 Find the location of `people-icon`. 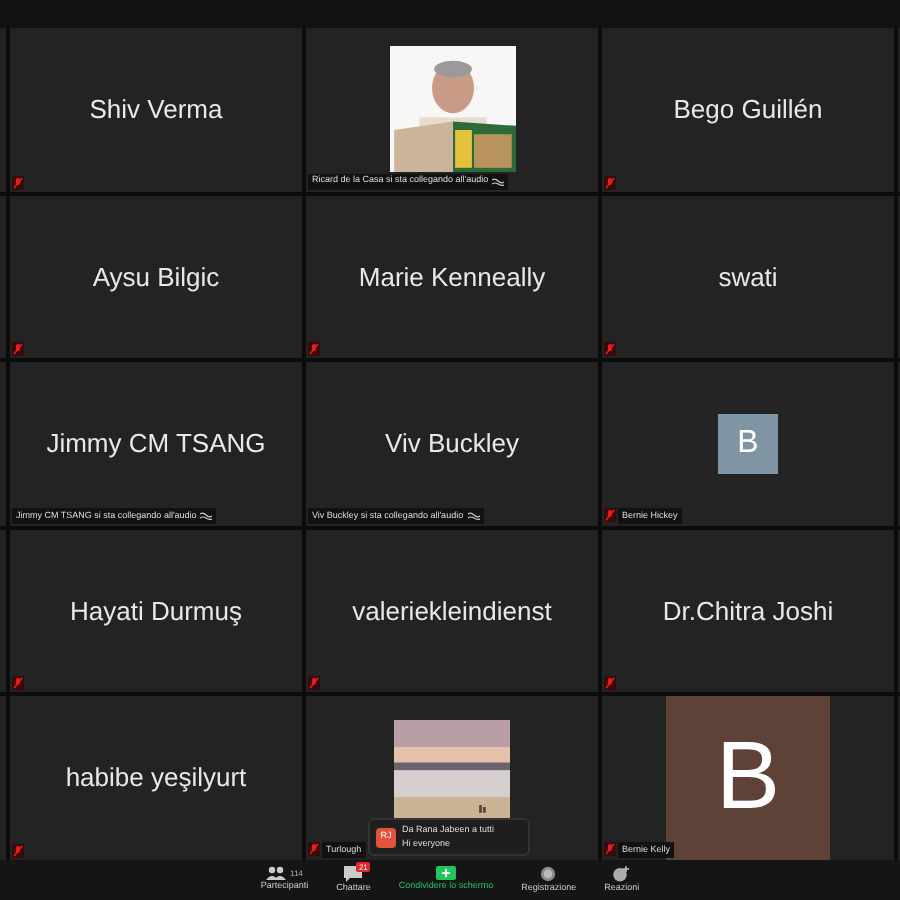

people-icon is located at coordinates (276, 873).